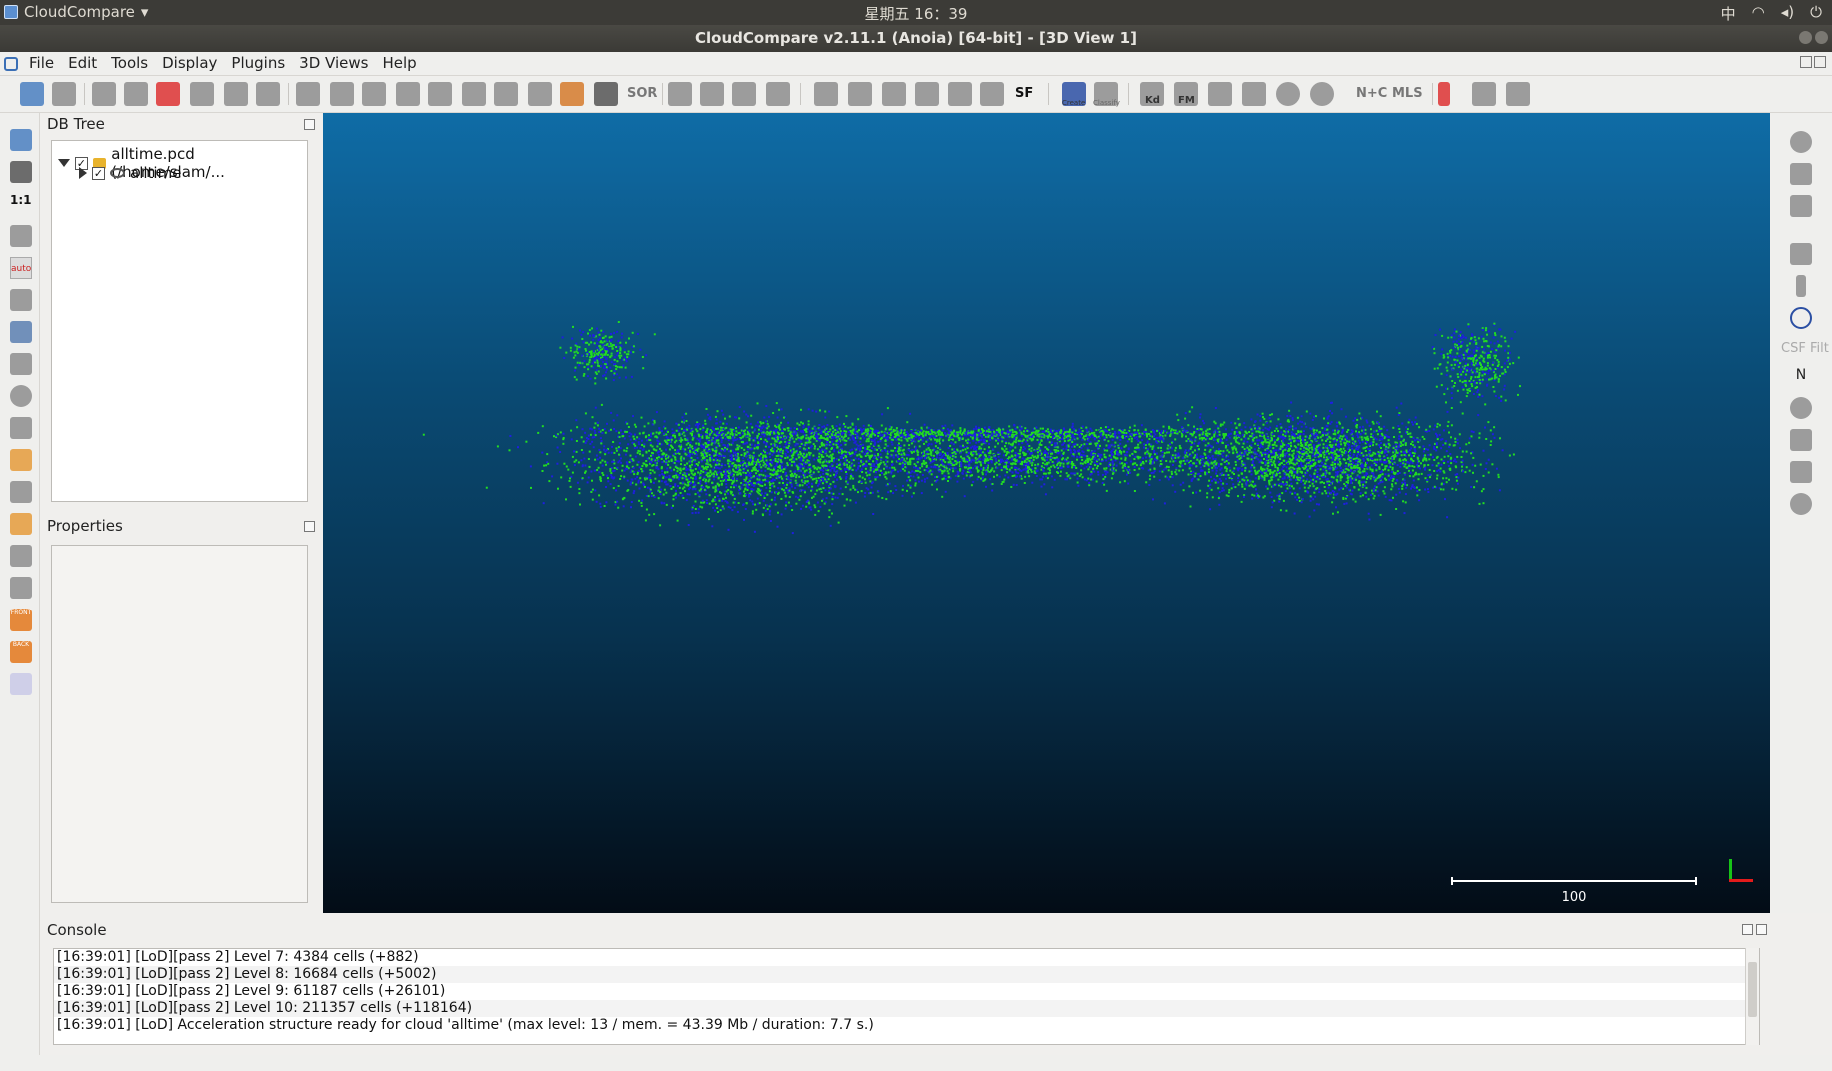 This screenshot has height=1071, width=1832. What do you see at coordinates (1821, 37) in the screenshot?
I see `restore-window-button` at bounding box center [1821, 37].